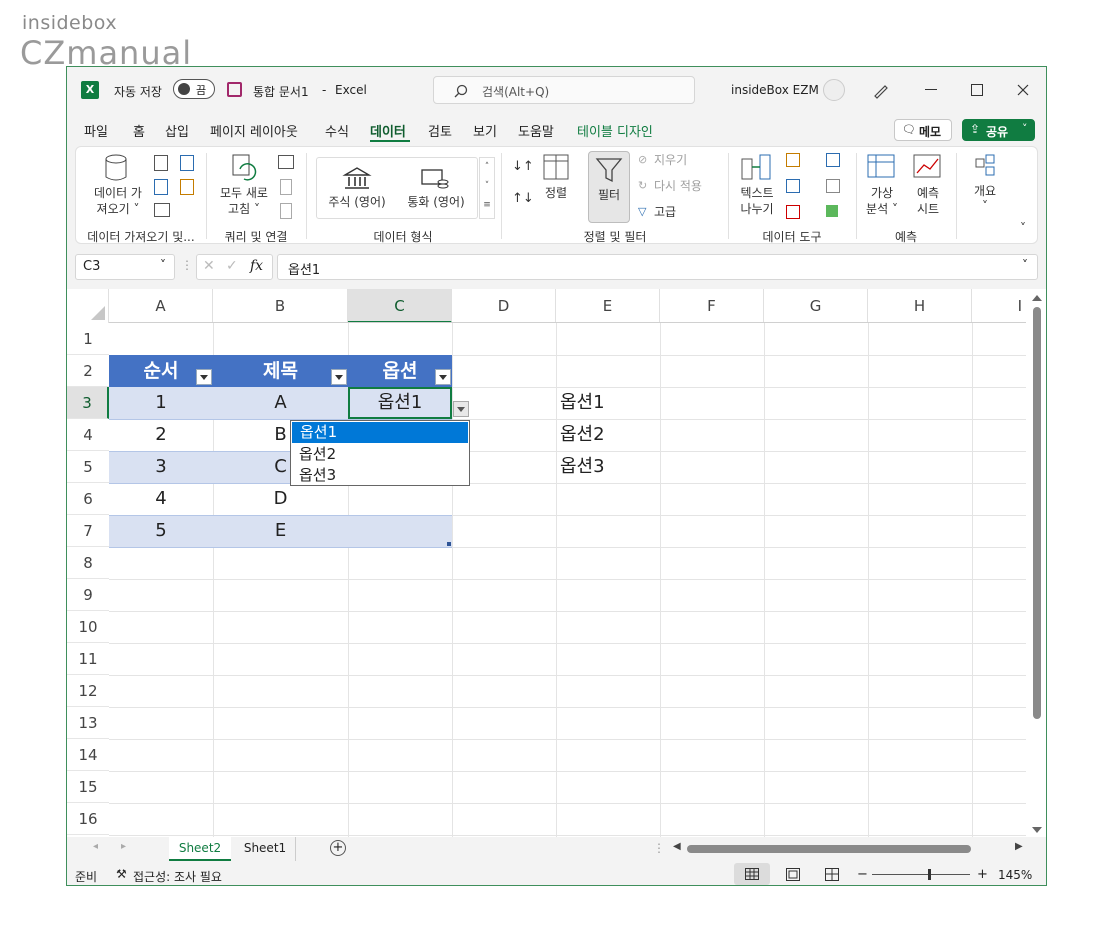 The height and width of the screenshot is (952, 1113). Describe the element at coordinates (449, 544) in the screenshot. I see `table-resize-handle` at that location.